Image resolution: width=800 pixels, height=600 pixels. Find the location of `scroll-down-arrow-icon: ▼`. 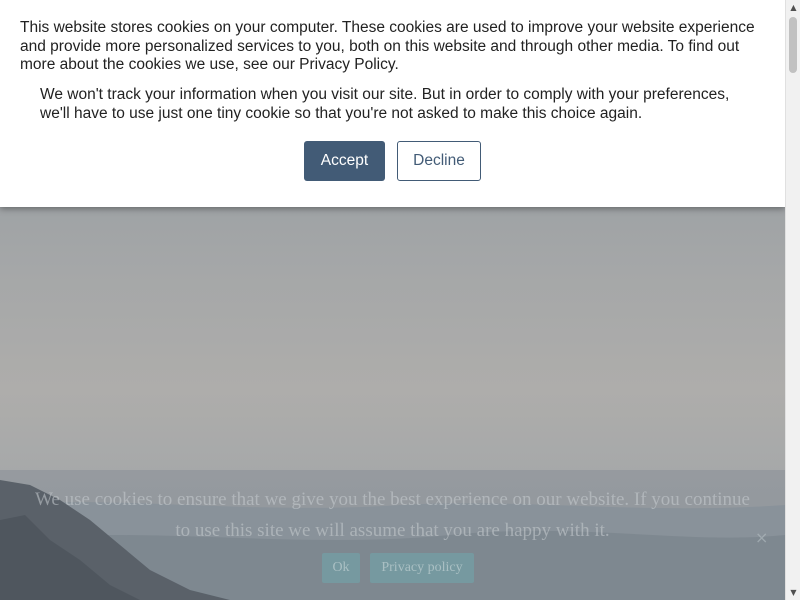

scroll-down-arrow-icon: ▼ is located at coordinates (793, 592).